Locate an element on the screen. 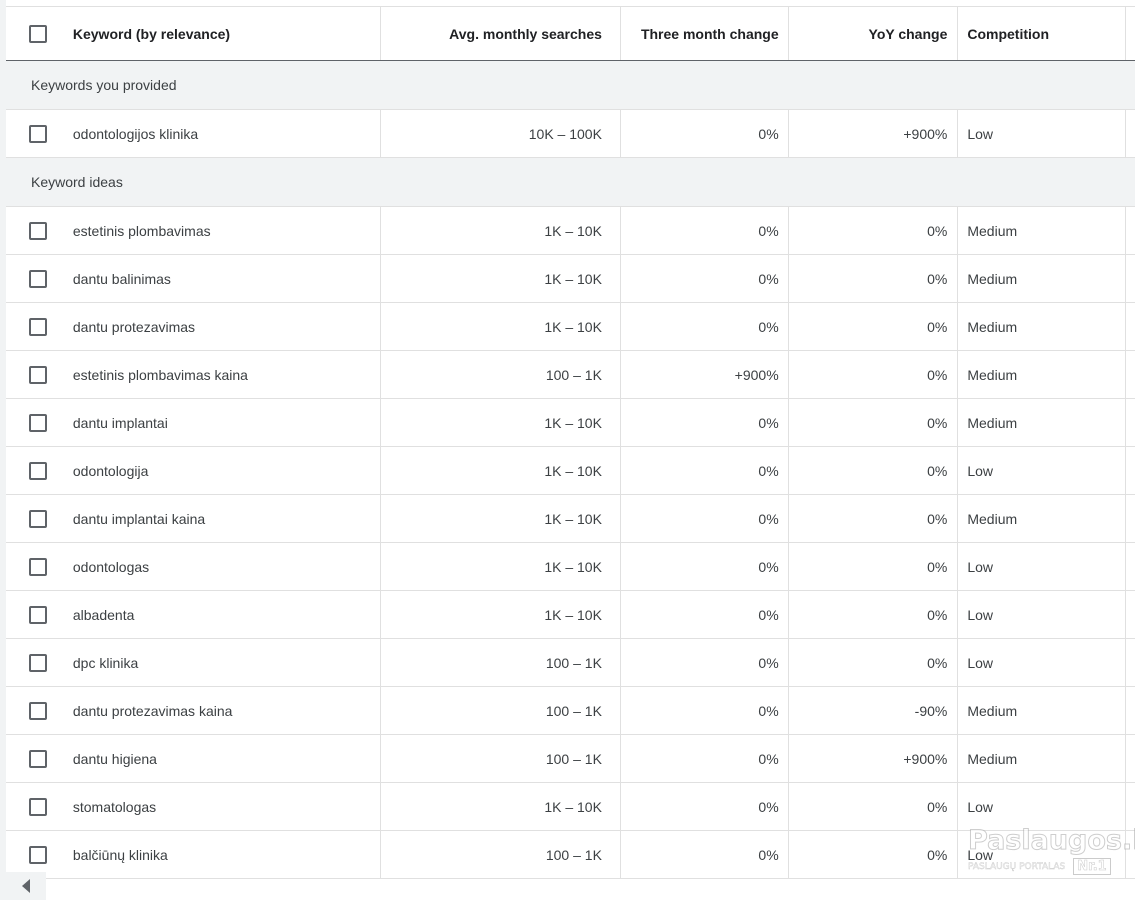 The height and width of the screenshot is (900, 1135). table-row: dantu implantai kaina 1K – 10K 0% 0% Medium is located at coordinates (570, 519).